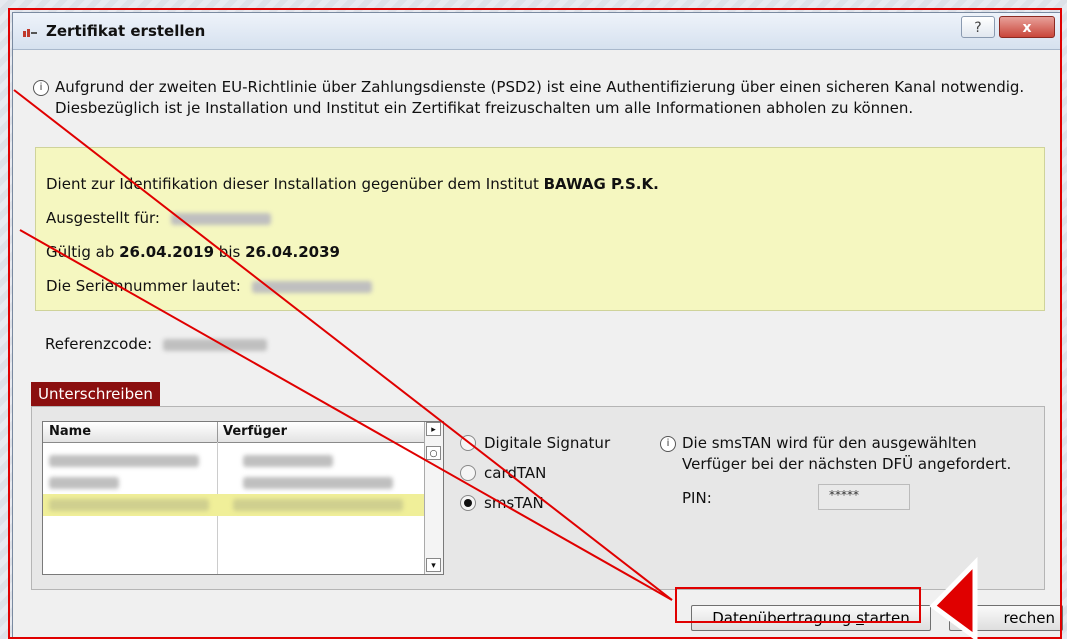  Describe the element at coordinates (255, 431) in the screenshot. I see `column-verfueger: Verfüger` at that location.